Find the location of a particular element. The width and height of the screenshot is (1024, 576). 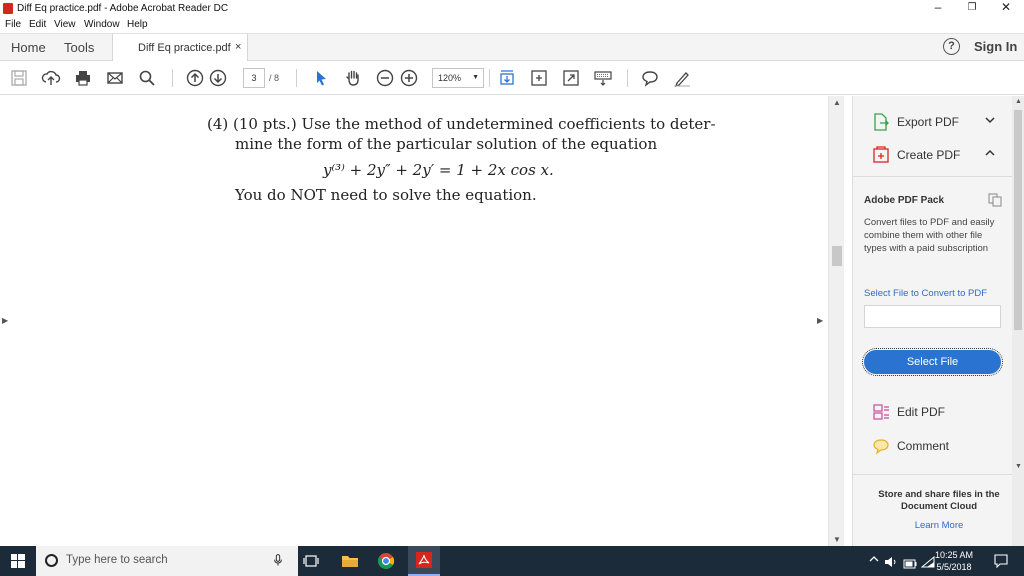

system-clock: 10:25 AM 5/5/2018 is located at coordinates (954, 561).